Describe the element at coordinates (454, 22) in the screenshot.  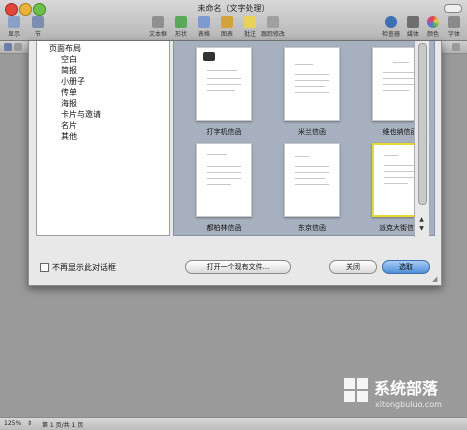
I see `fonts-icon` at that location.